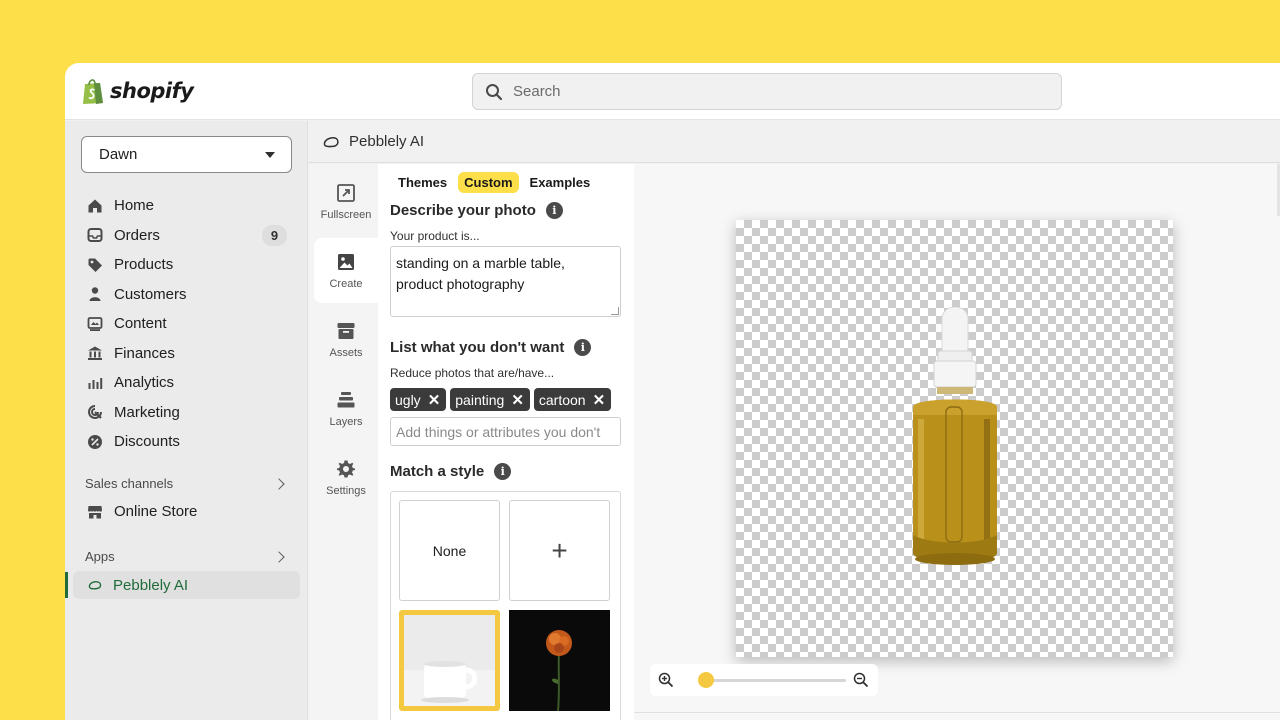 The height and width of the screenshot is (720, 1280). I want to click on rail-label: Fullscreen, so click(346, 214).